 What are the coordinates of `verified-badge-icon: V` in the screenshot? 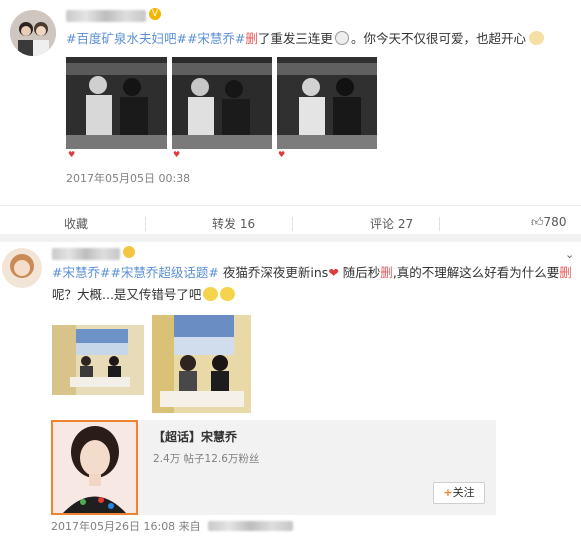 It's located at (155, 14).